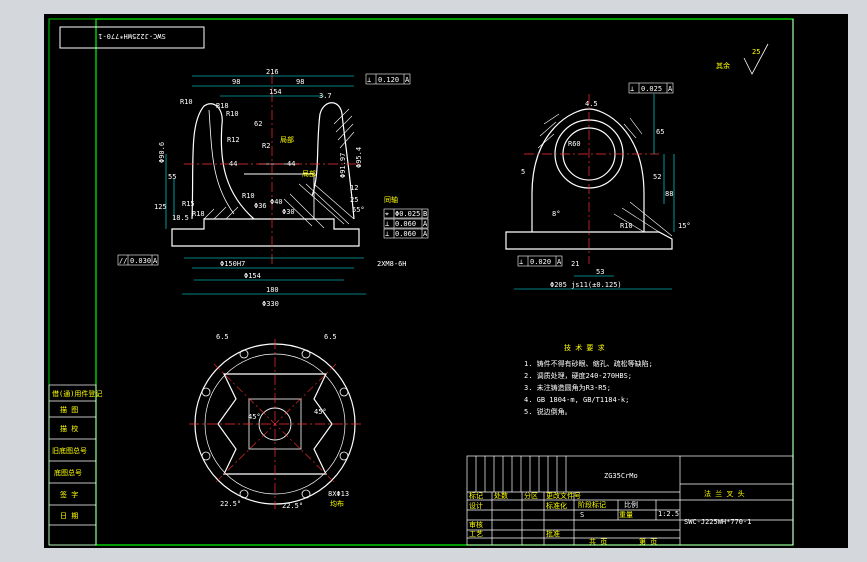 The image size is (867, 562). I want to click on stage: S, so click(582, 515).